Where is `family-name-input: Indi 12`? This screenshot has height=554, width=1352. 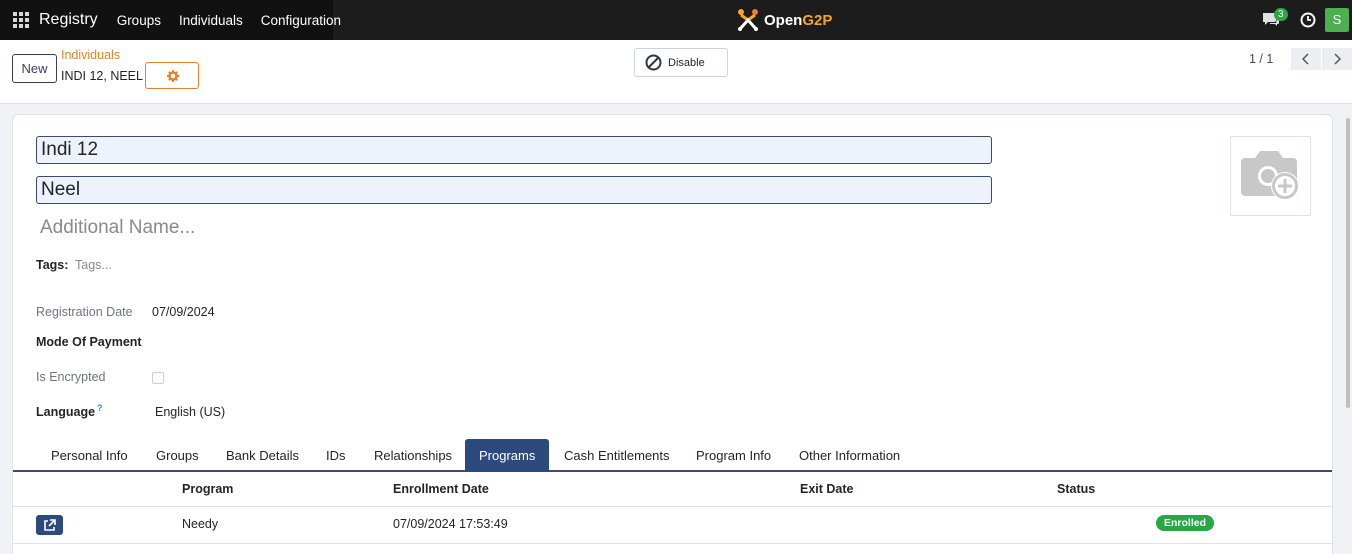 family-name-input: Indi 12 is located at coordinates (514, 150).